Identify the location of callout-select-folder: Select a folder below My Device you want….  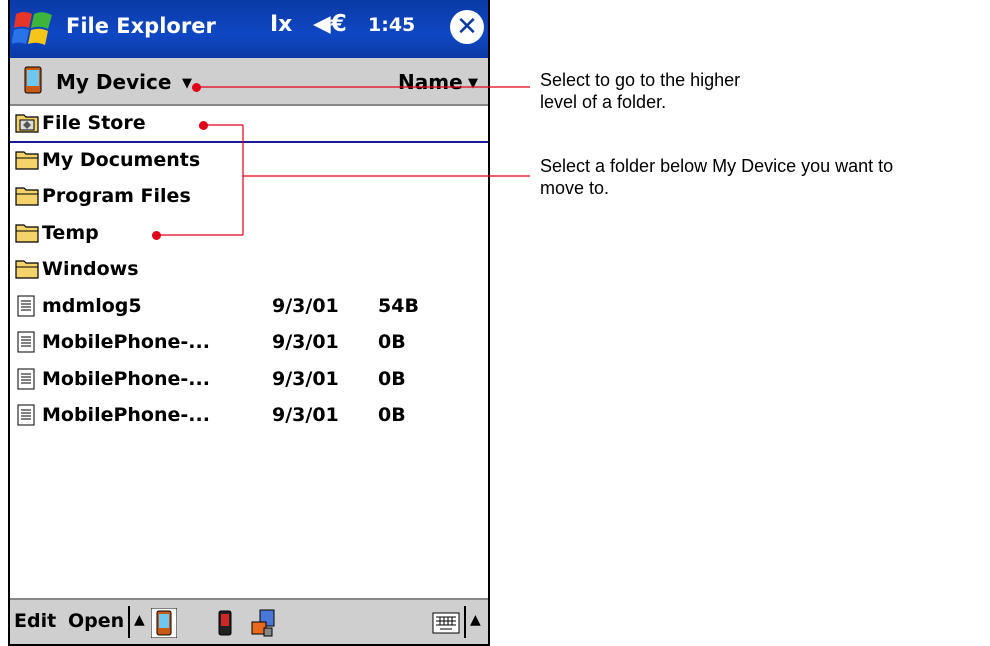
(717, 177).